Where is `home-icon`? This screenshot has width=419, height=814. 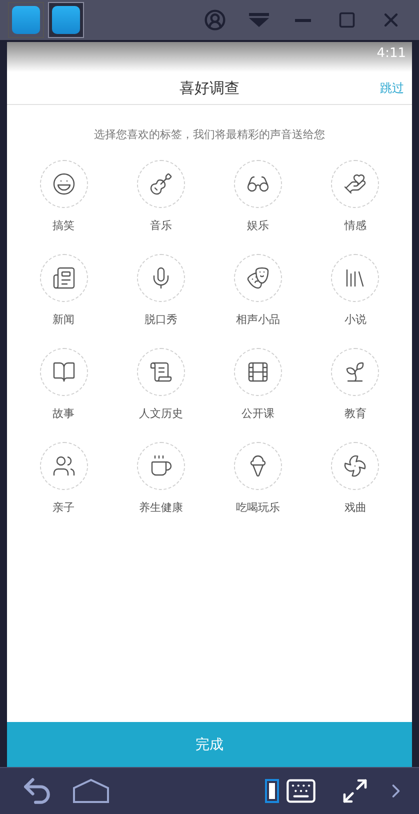
home-icon is located at coordinates (91, 791).